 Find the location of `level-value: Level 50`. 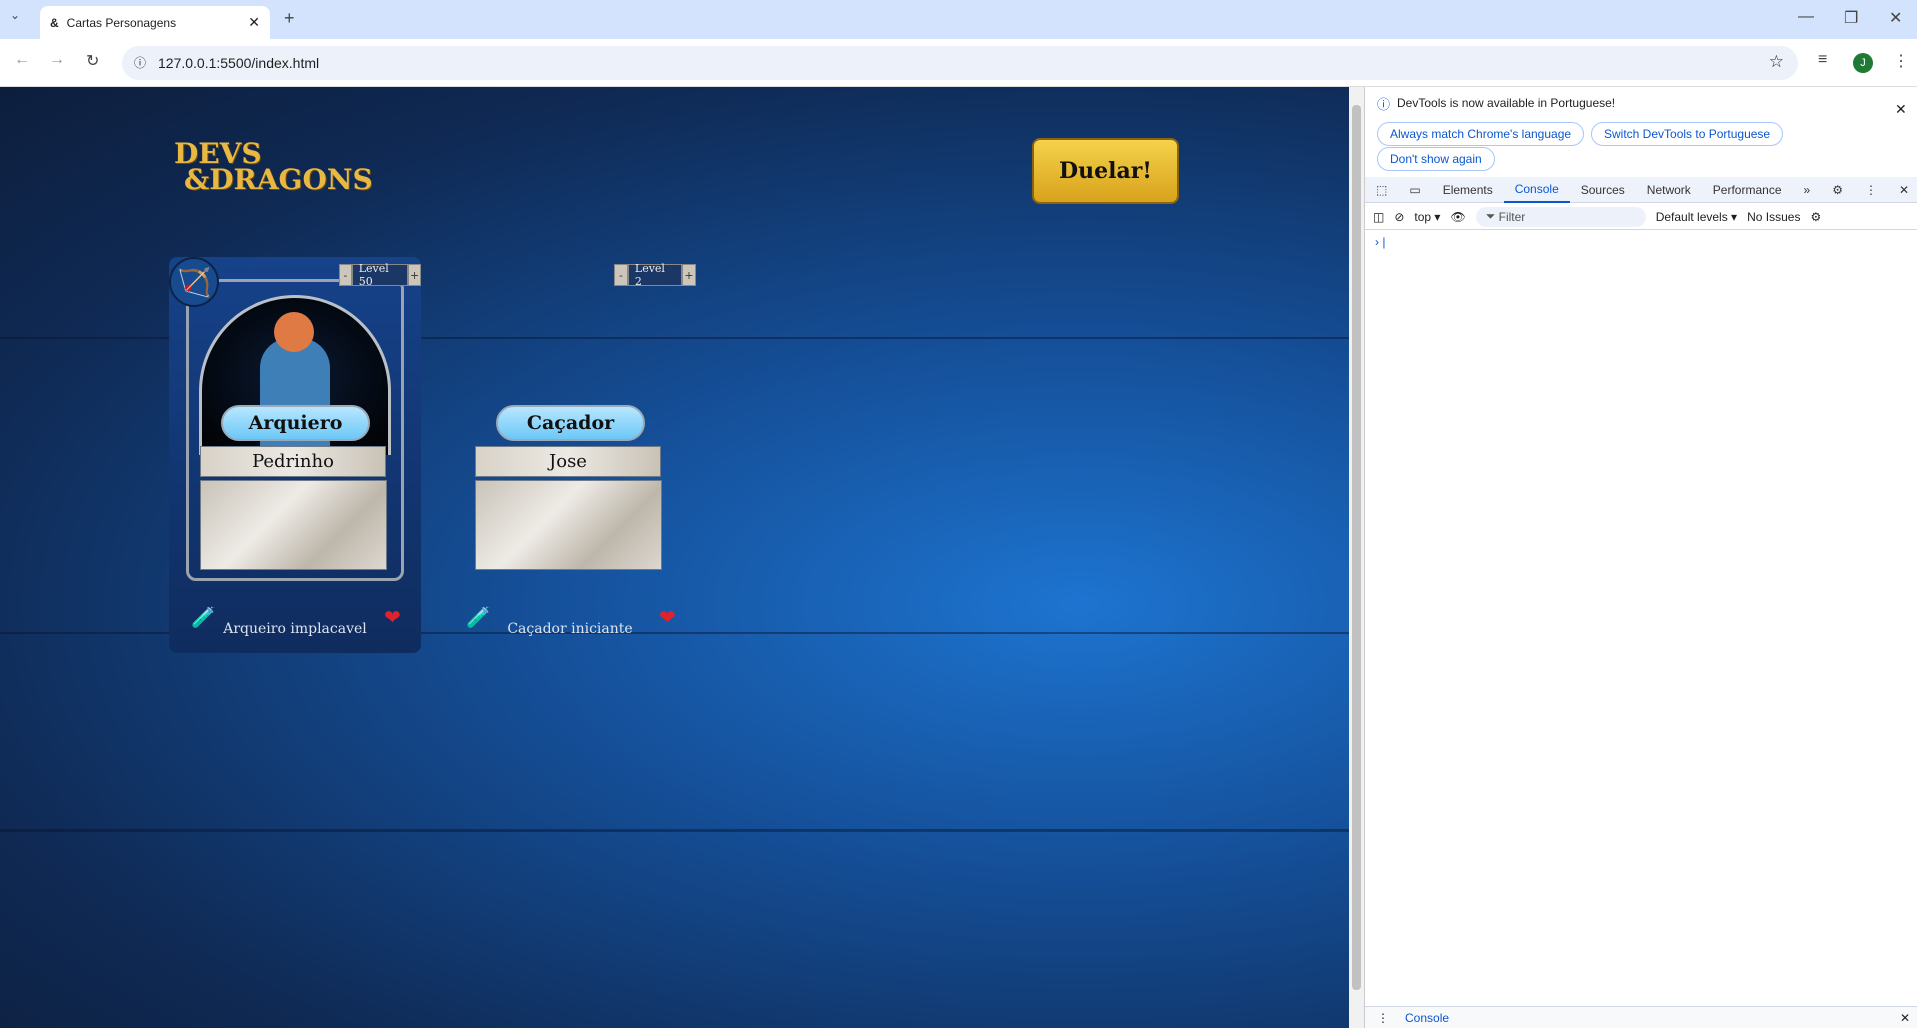

level-value: Level 50 is located at coordinates (380, 275).